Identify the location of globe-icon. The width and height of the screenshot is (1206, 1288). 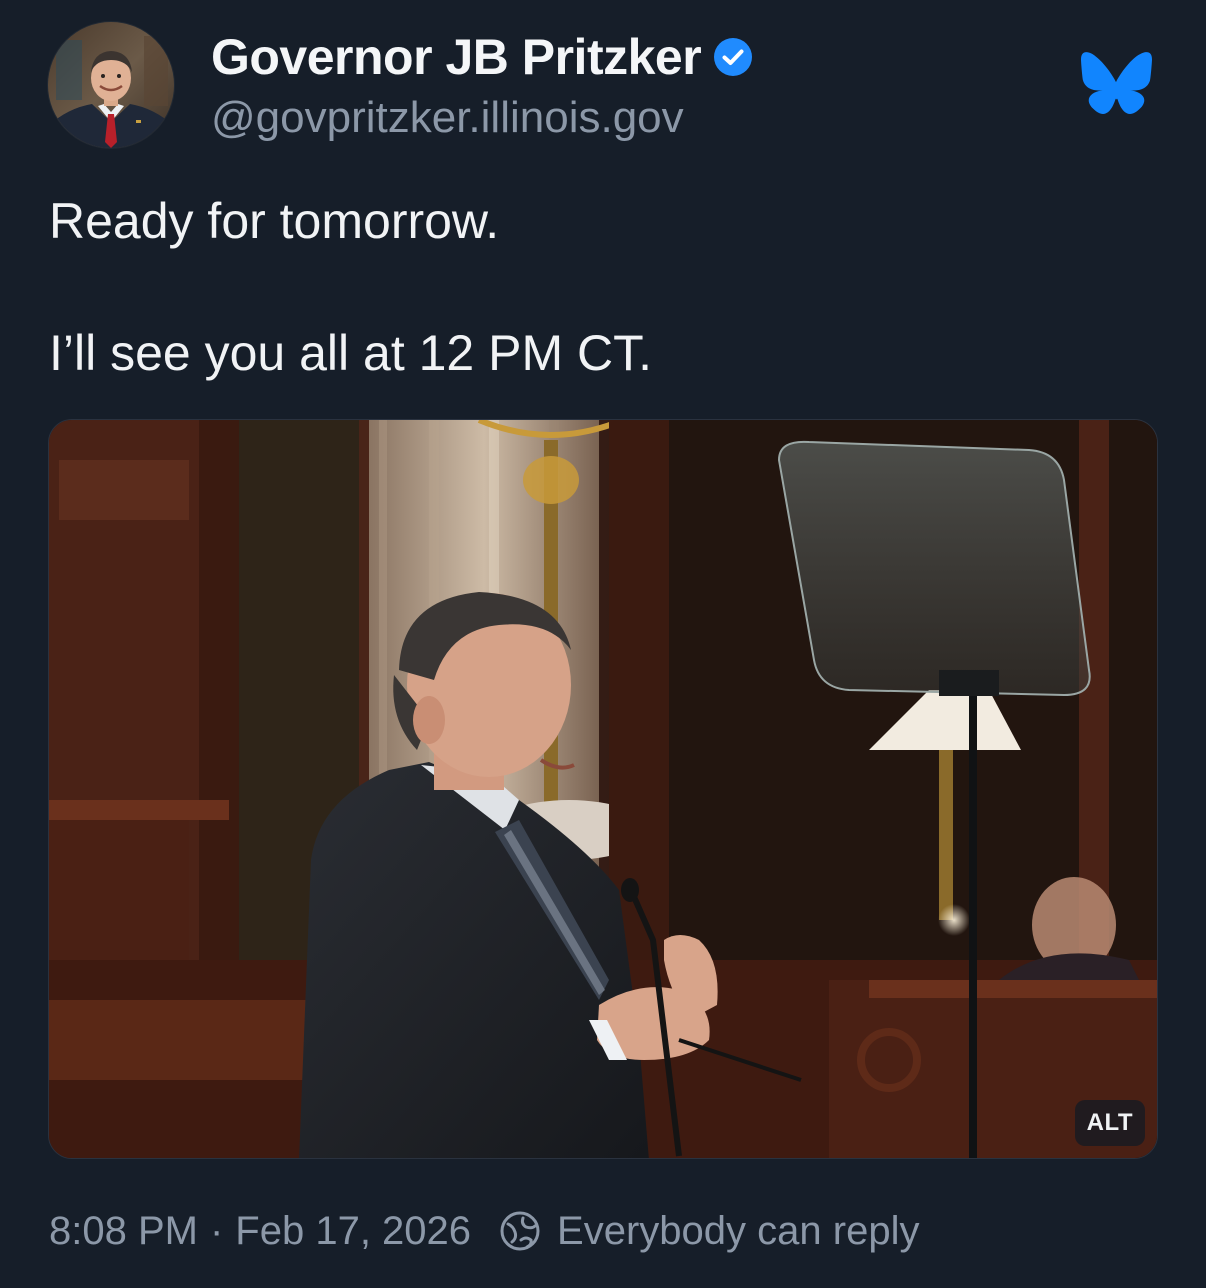
(520, 1231).